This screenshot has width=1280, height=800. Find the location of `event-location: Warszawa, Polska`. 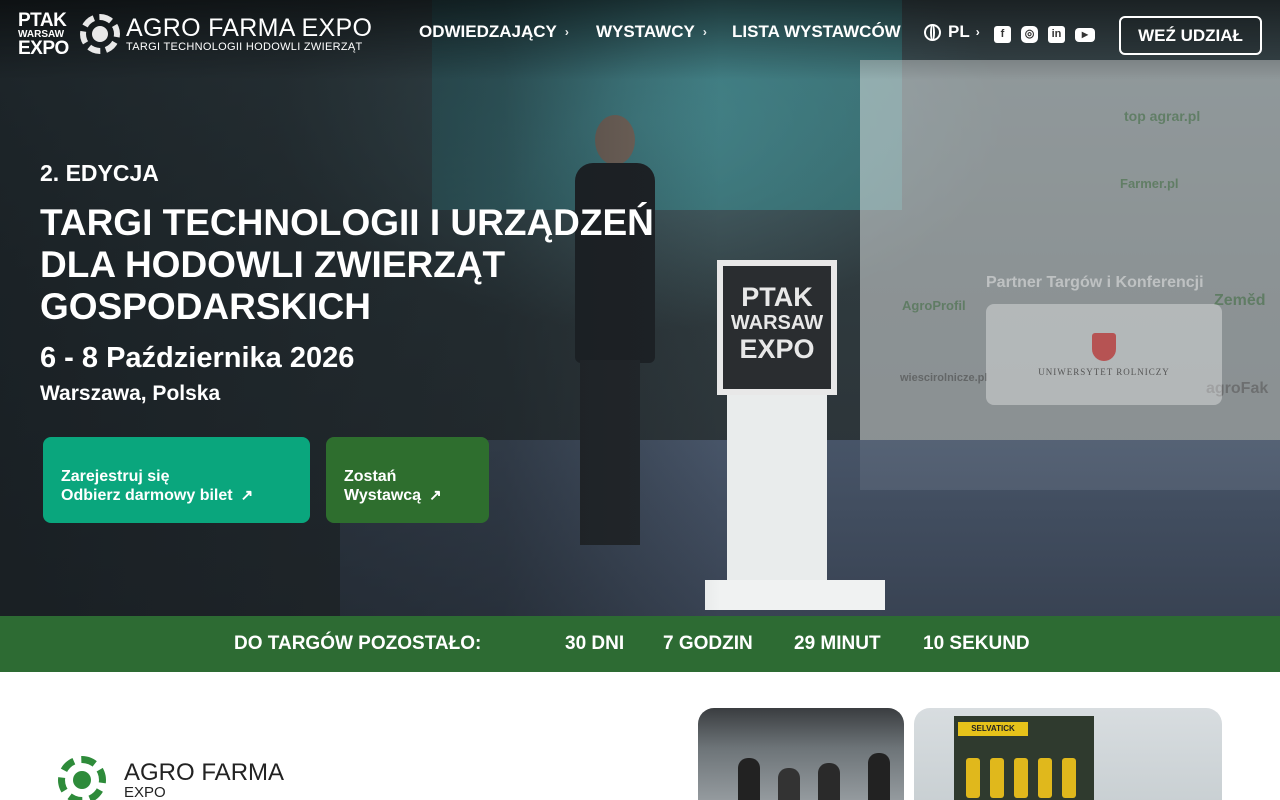

event-location: Warszawa, Polska is located at coordinates (130, 393).